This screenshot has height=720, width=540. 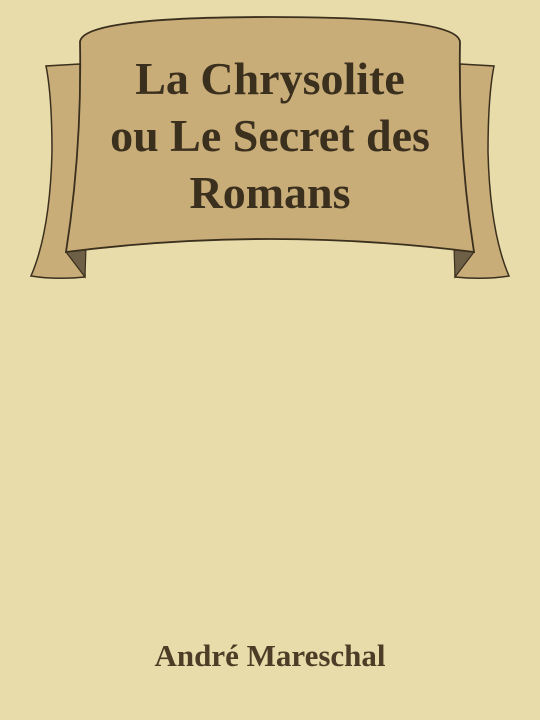 I want to click on title-line-2: ou Le Secret des, so click(x=270, y=135).